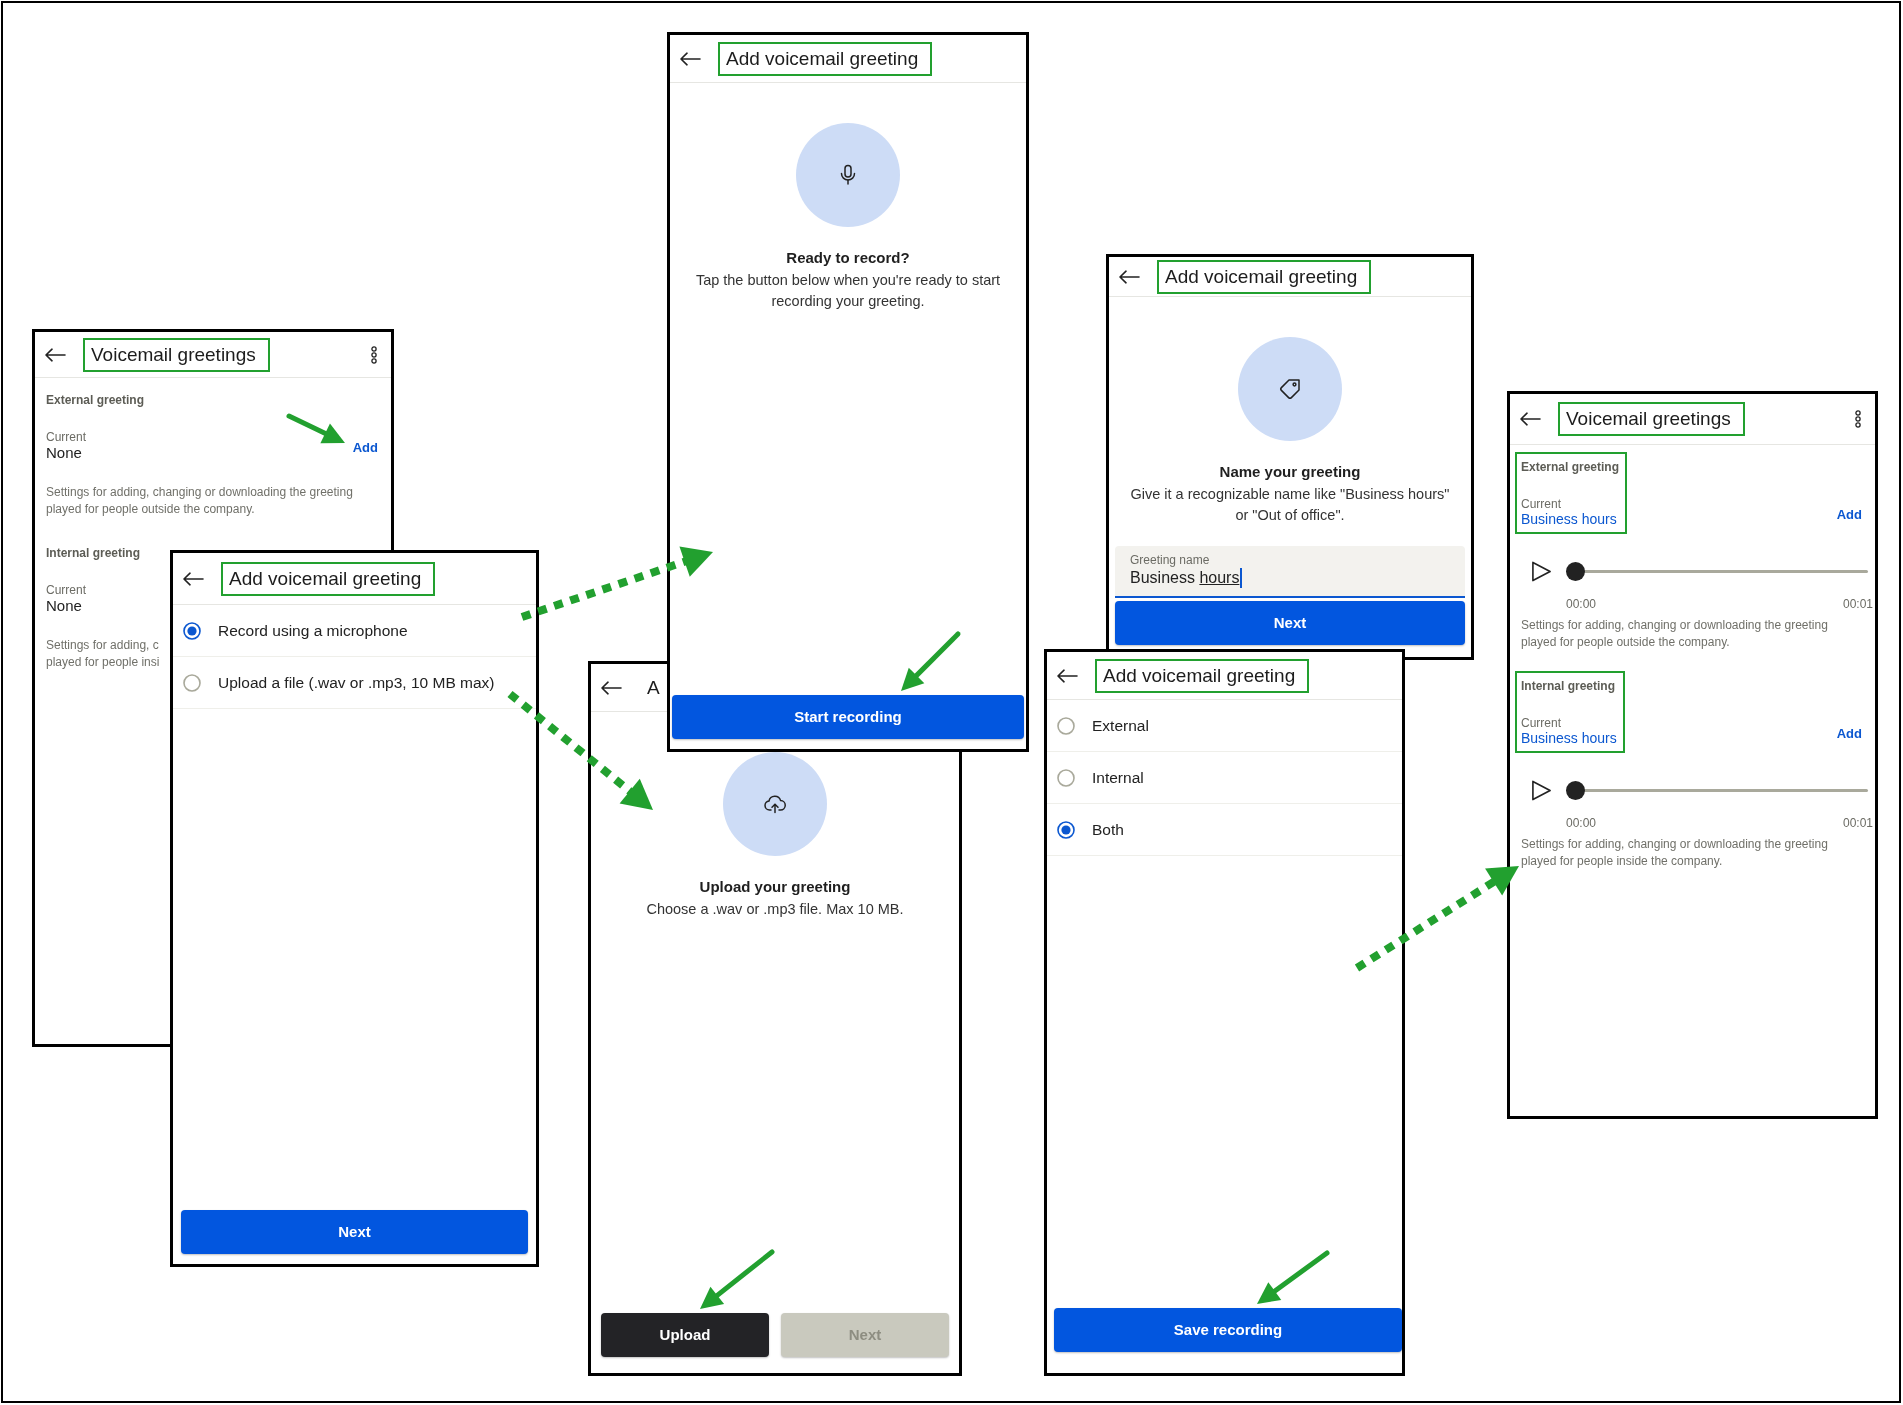 The image size is (1903, 1405). Describe the element at coordinates (775, 804) in the screenshot. I see `cloud-upload-icon` at that location.